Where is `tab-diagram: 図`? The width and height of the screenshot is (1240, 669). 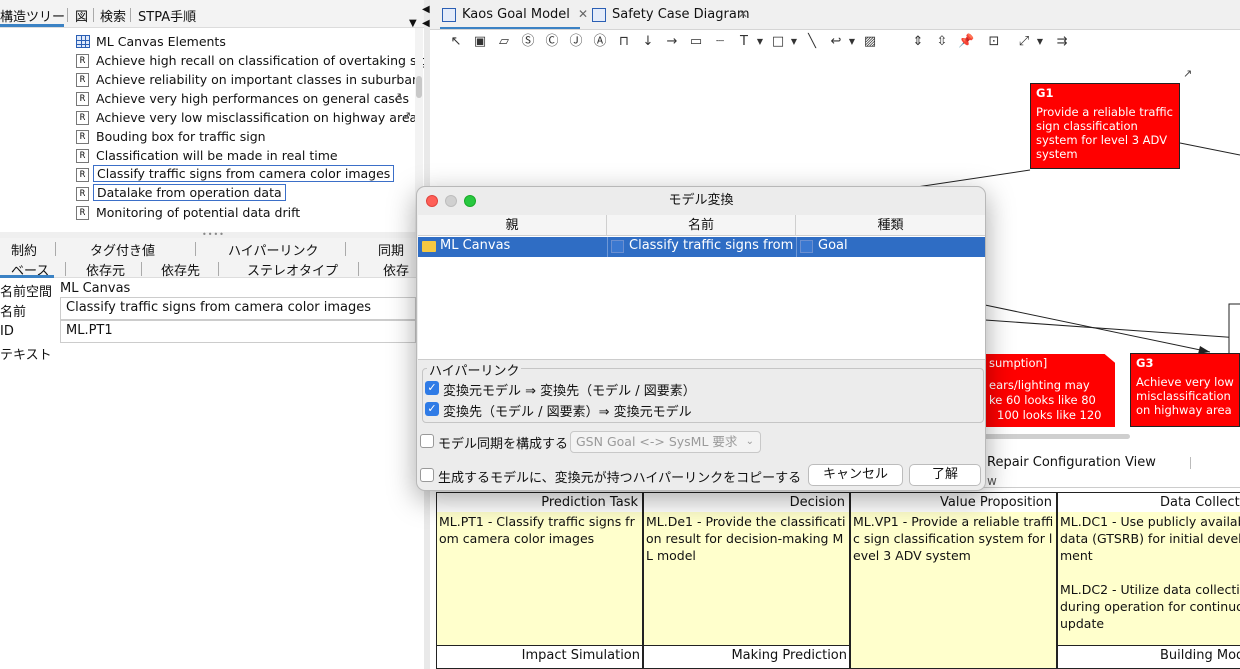
tab-diagram: 図 is located at coordinates (81, 15).